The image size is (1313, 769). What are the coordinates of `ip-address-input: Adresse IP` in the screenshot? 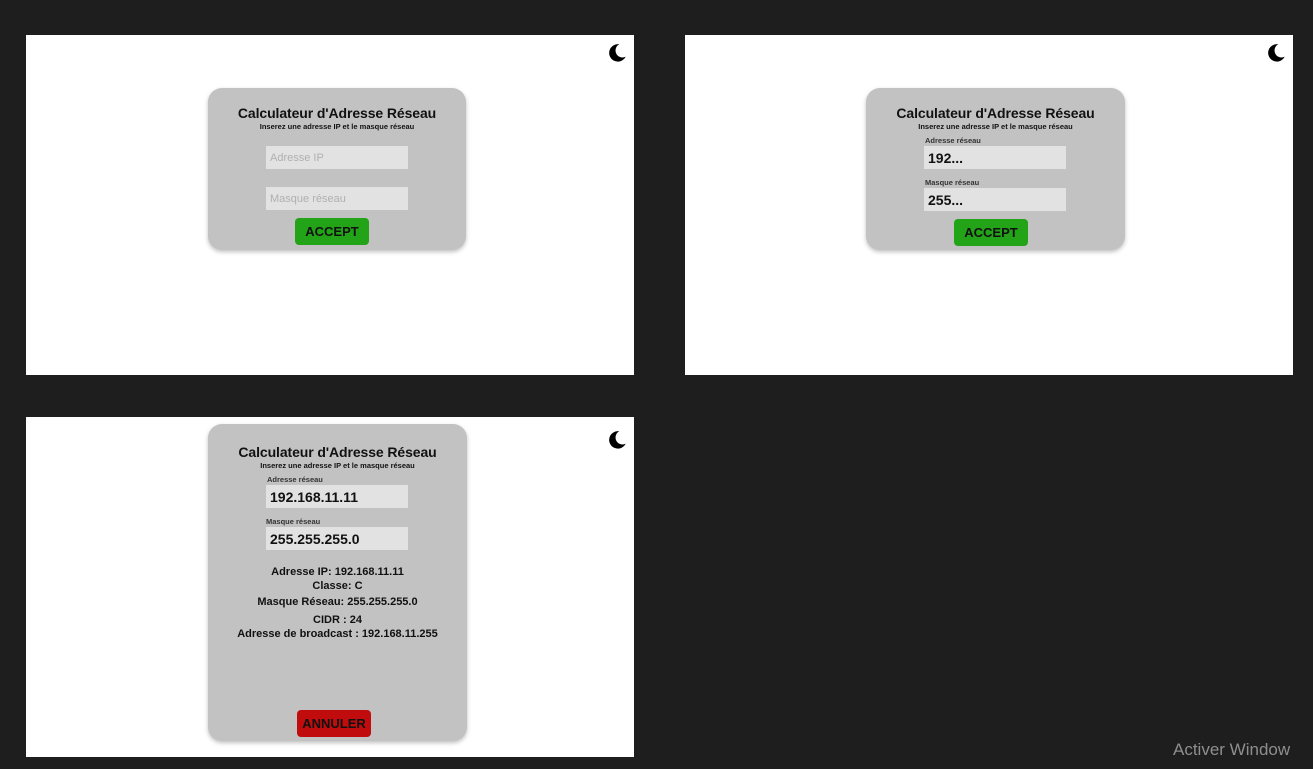 It's located at (337, 157).